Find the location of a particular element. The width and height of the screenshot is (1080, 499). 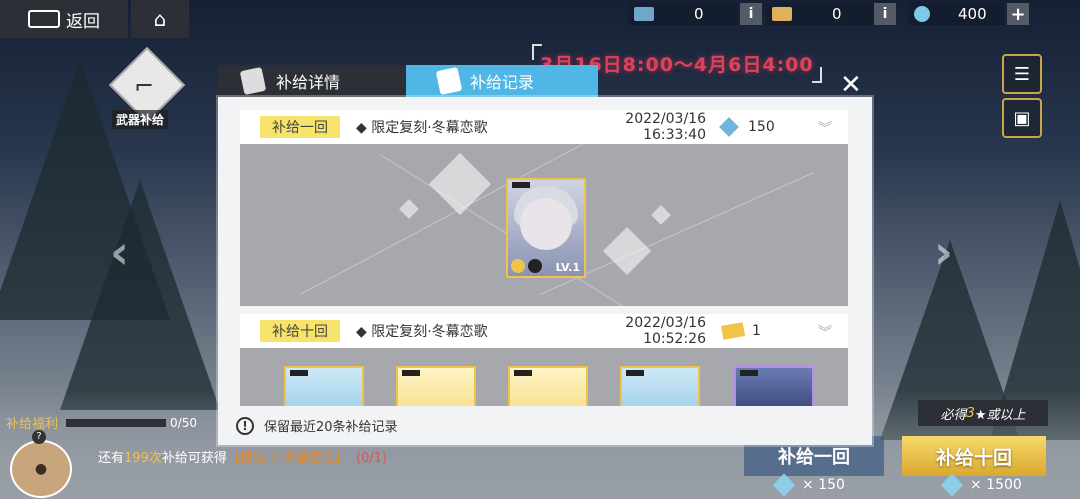

tab-label: 补给详情 is located at coordinates (308, 82).